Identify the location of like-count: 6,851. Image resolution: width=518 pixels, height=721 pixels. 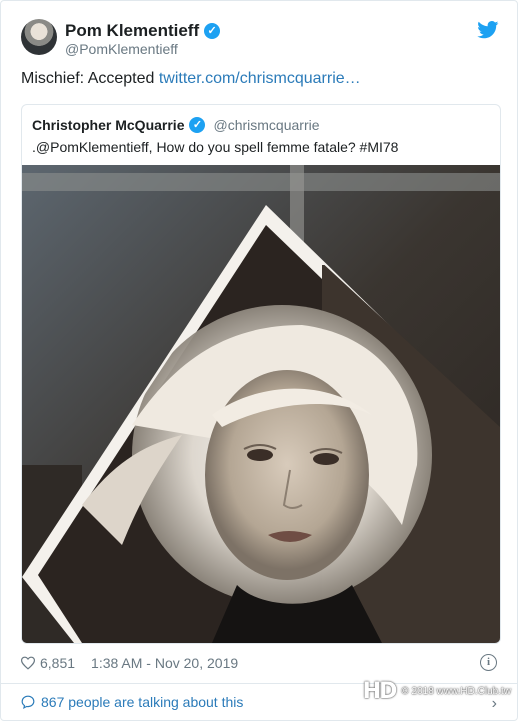
(57, 663).